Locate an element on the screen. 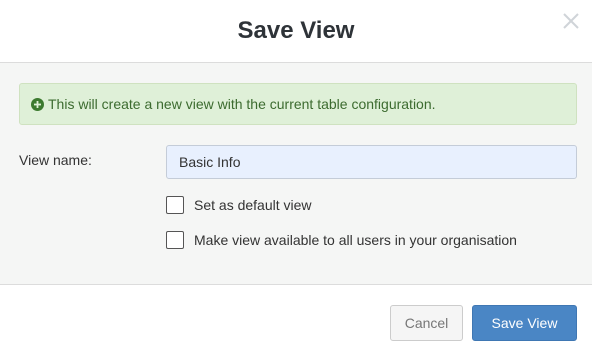 Image resolution: width=592 pixels, height=356 pixels. plus-circle-icon is located at coordinates (37, 104).